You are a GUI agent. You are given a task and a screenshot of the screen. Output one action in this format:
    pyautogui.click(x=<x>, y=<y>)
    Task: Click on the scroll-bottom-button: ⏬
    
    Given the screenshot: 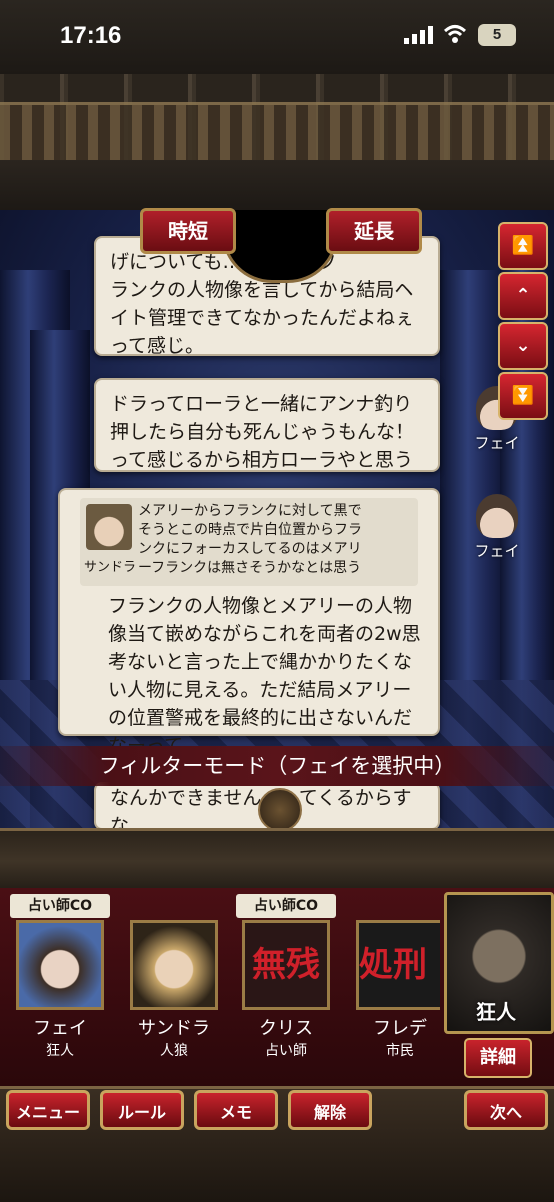 What is the action you would take?
    pyautogui.click(x=523, y=396)
    